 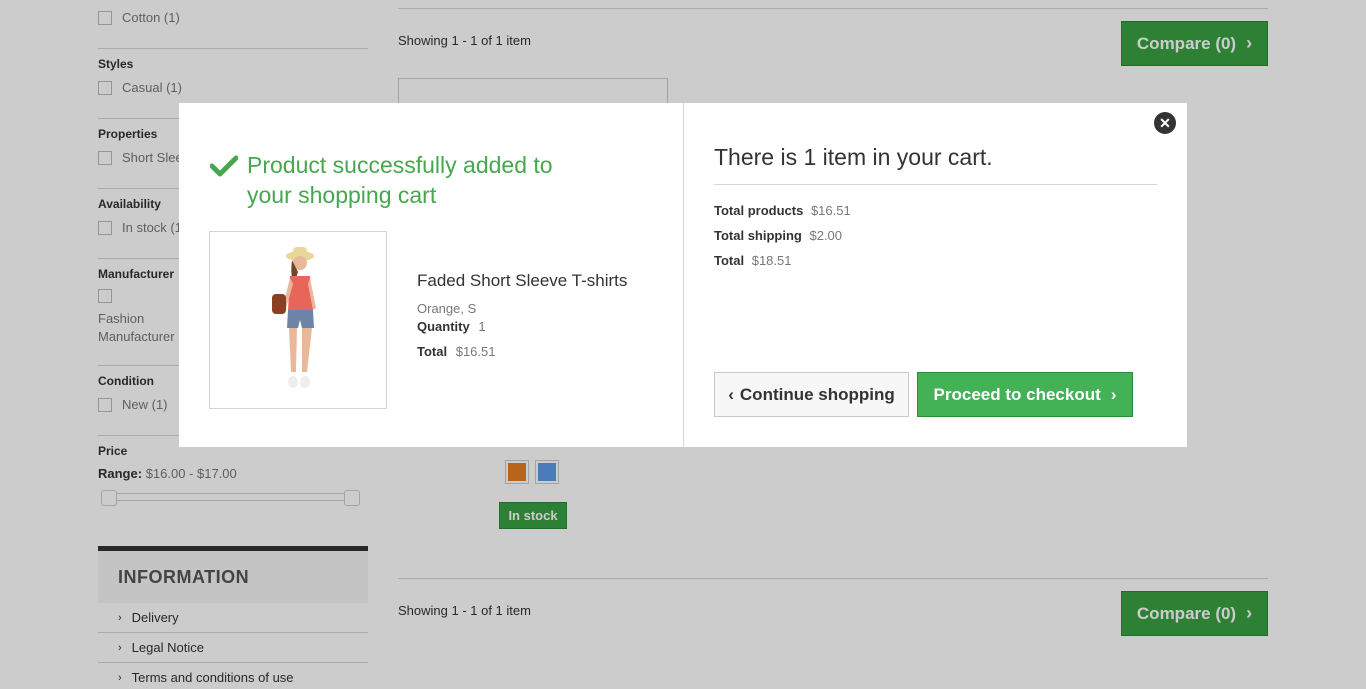 I want to click on checkout-label: Proceed to checkout, so click(x=1017, y=394).